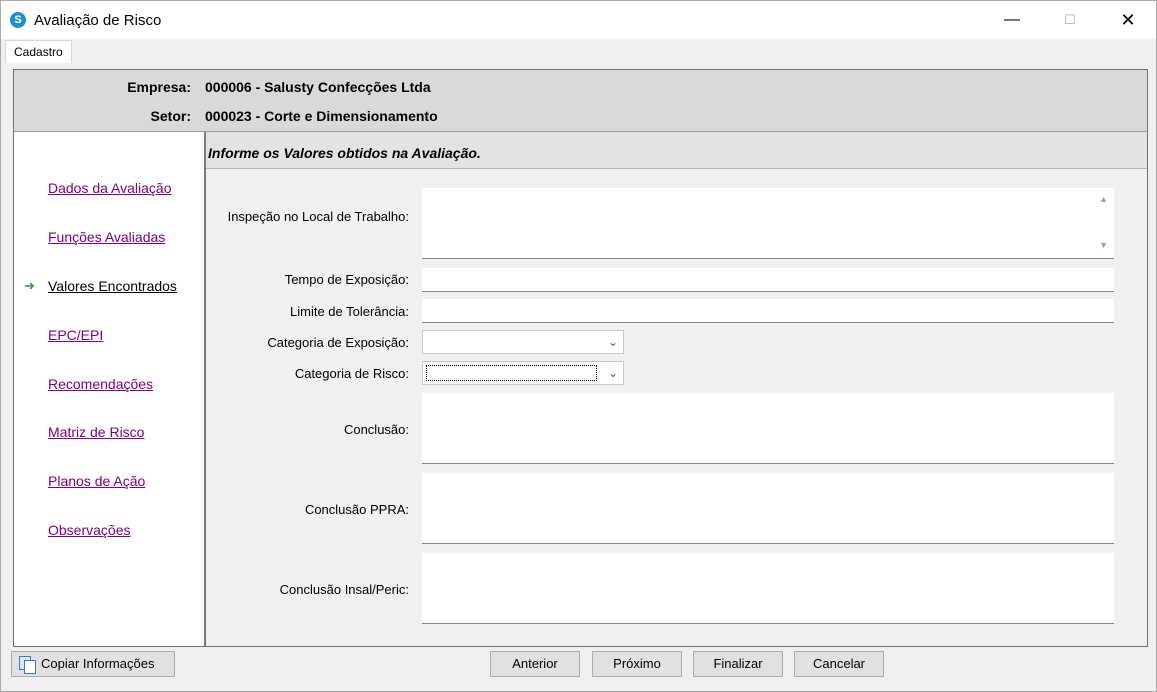 The width and height of the screenshot is (1157, 692). Describe the element at coordinates (1128, 20) in the screenshot. I see `close-button: ✕` at that location.